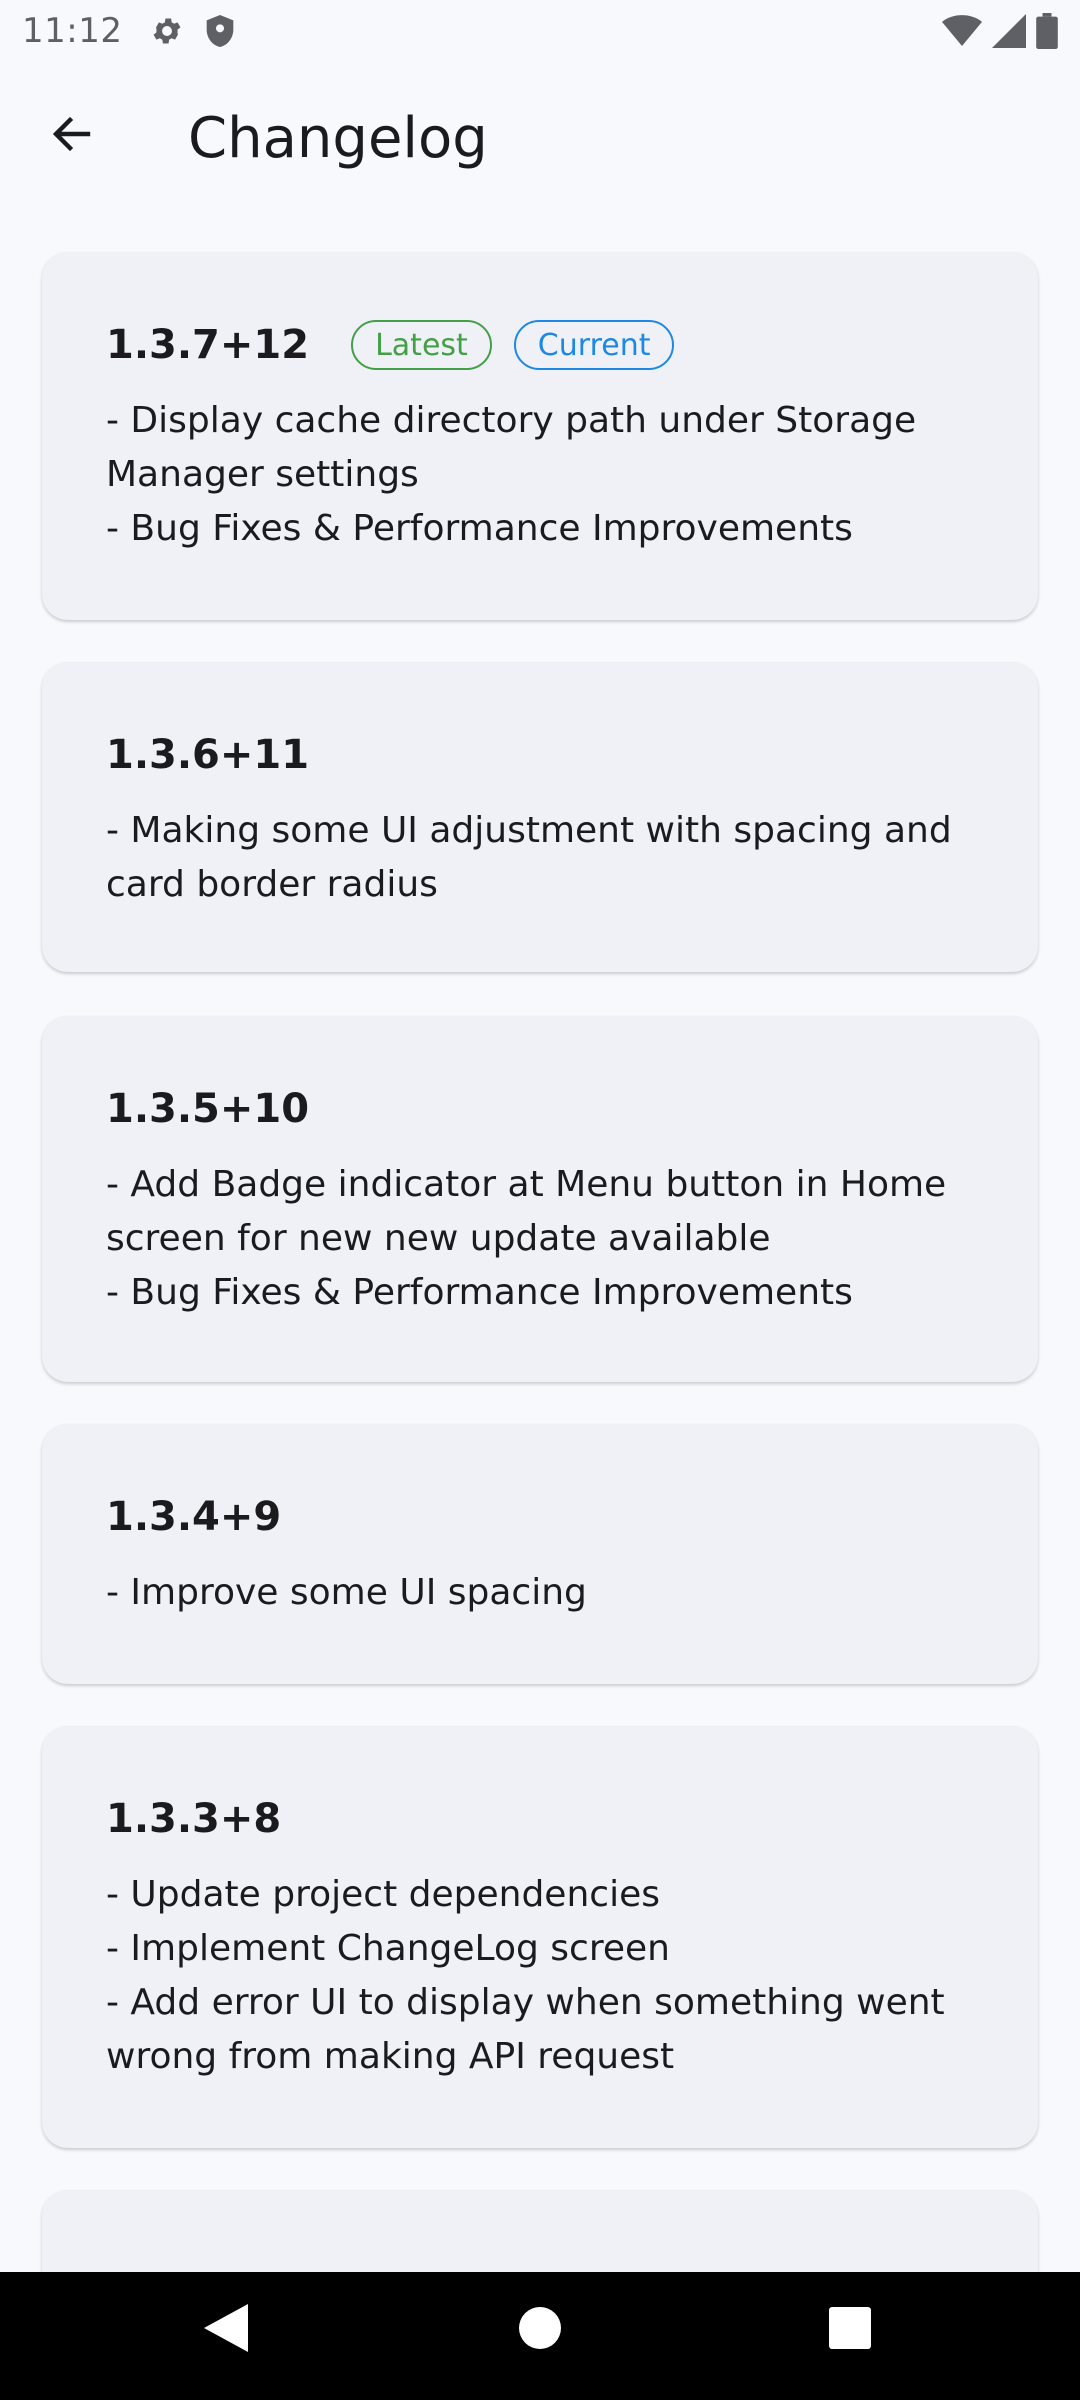 This screenshot has height=2400, width=1080. I want to click on version-label: 1.3.3+8, so click(194, 1819).